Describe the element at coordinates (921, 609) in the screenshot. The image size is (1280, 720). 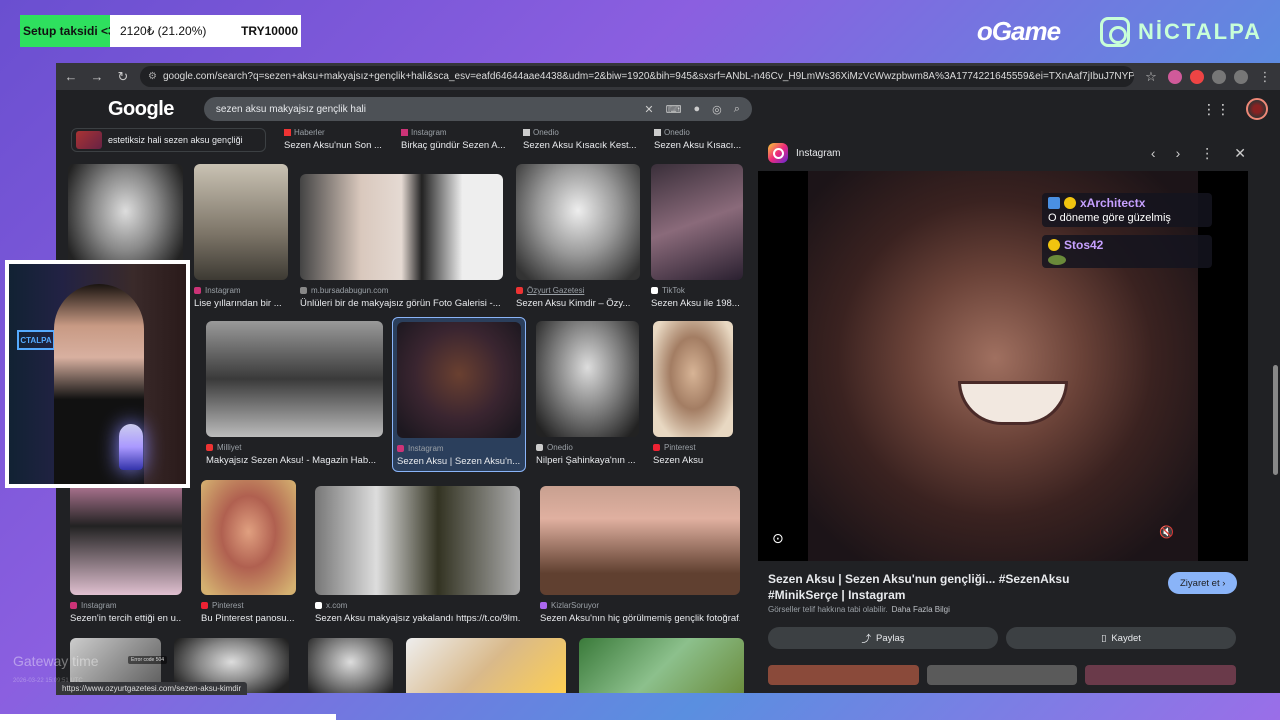
I see `more-info-link: Daha Fazla Bilgi` at that location.